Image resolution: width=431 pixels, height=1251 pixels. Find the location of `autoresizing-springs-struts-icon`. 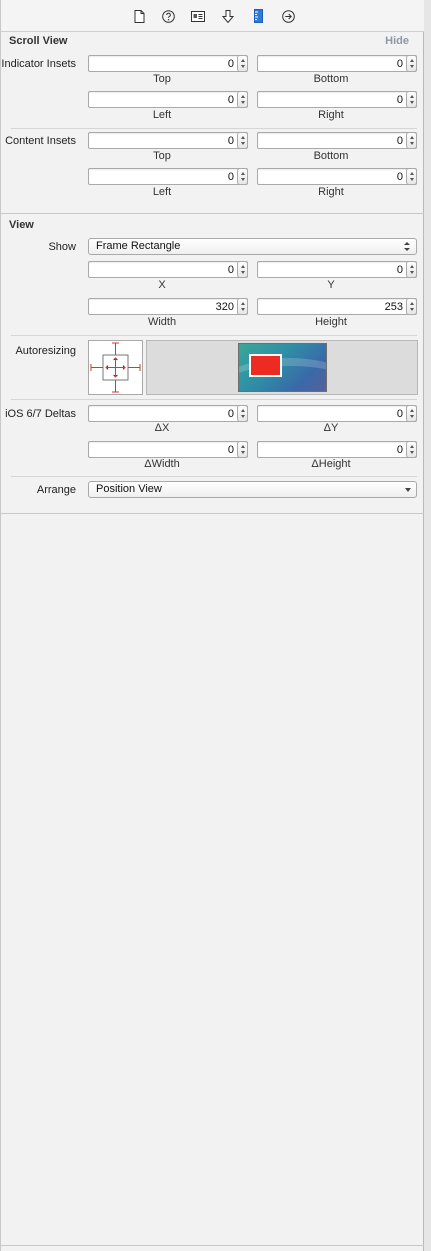

autoresizing-springs-struts-icon is located at coordinates (115, 367).